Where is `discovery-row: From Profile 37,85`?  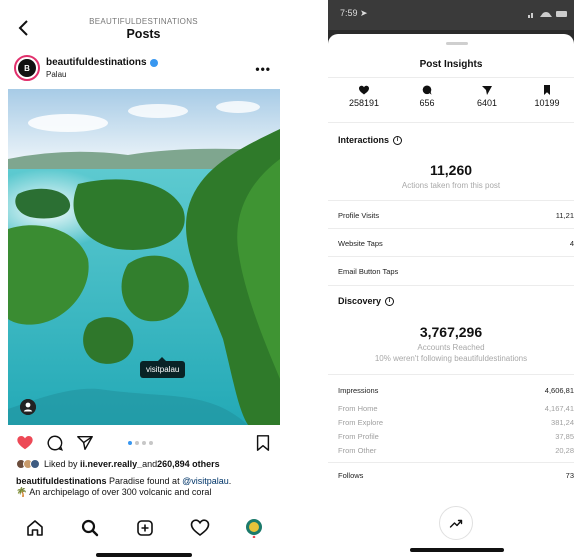
discovery-row: From Profile 37,85 is located at coordinates (456, 436).